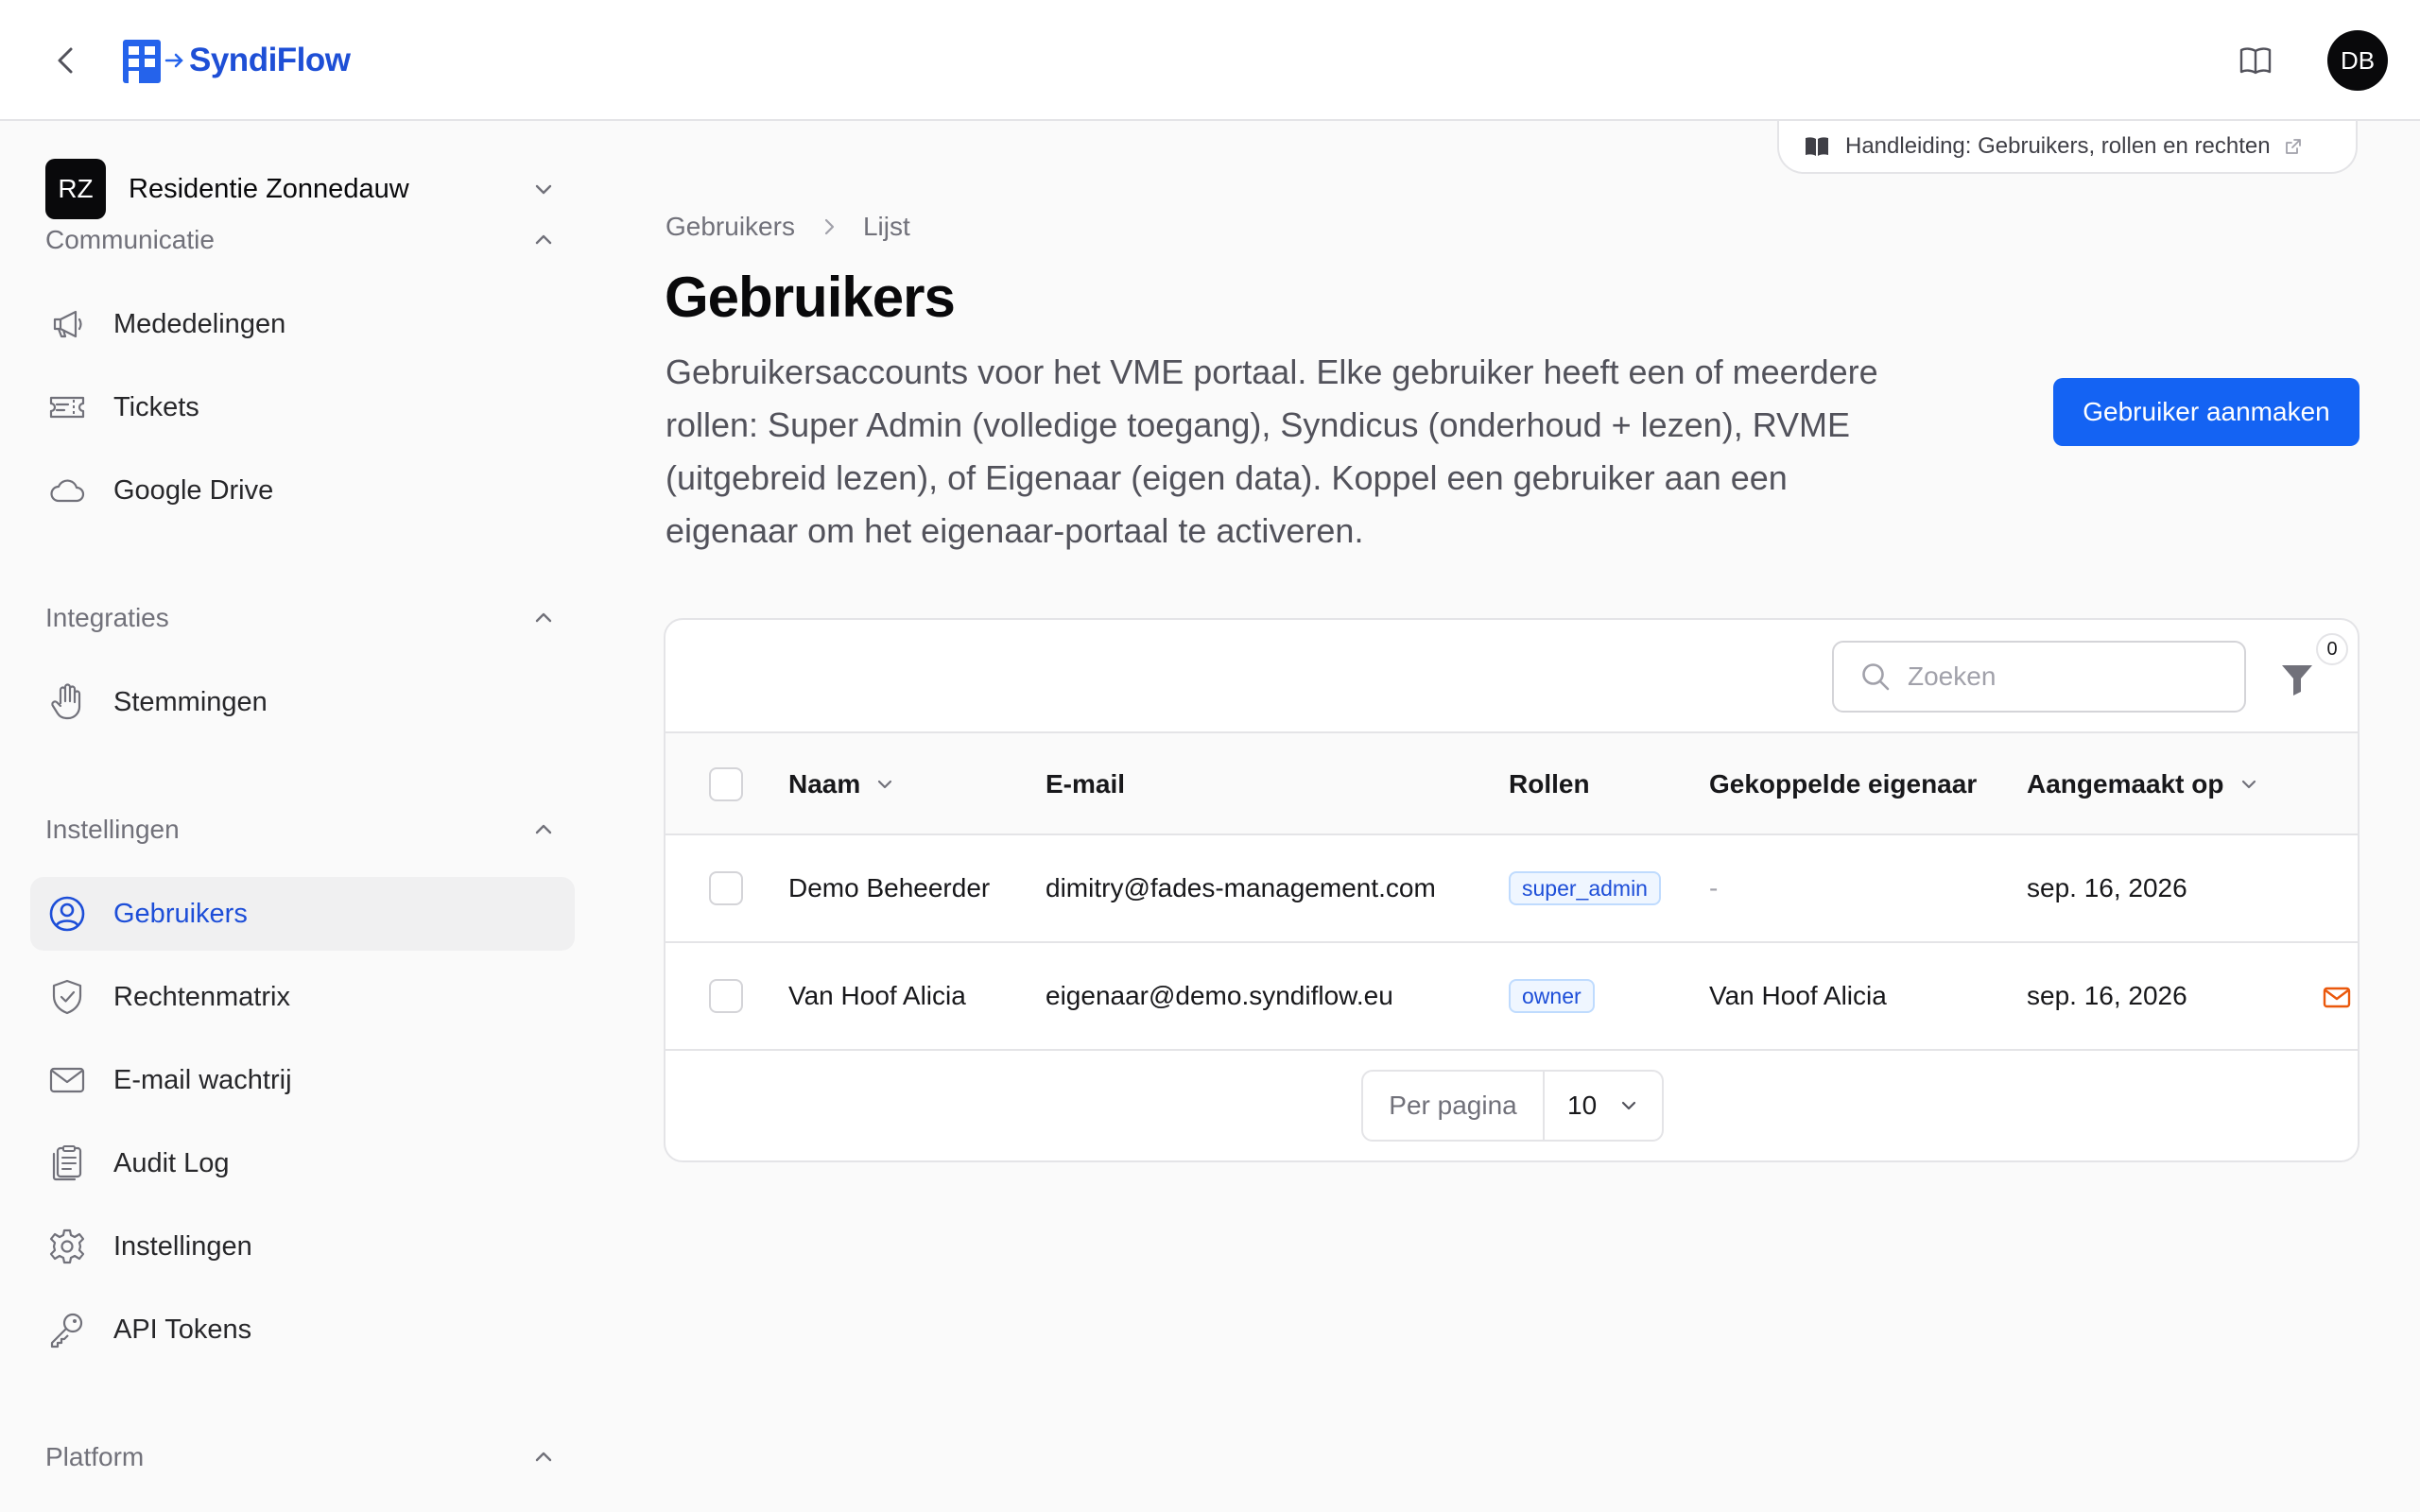 The width and height of the screenshot is (2420, 1512). Describe the element at coordinates (302, 702) in the screenshot. I see `sidebar-item-stemmingen: Stemmingen` at that location.